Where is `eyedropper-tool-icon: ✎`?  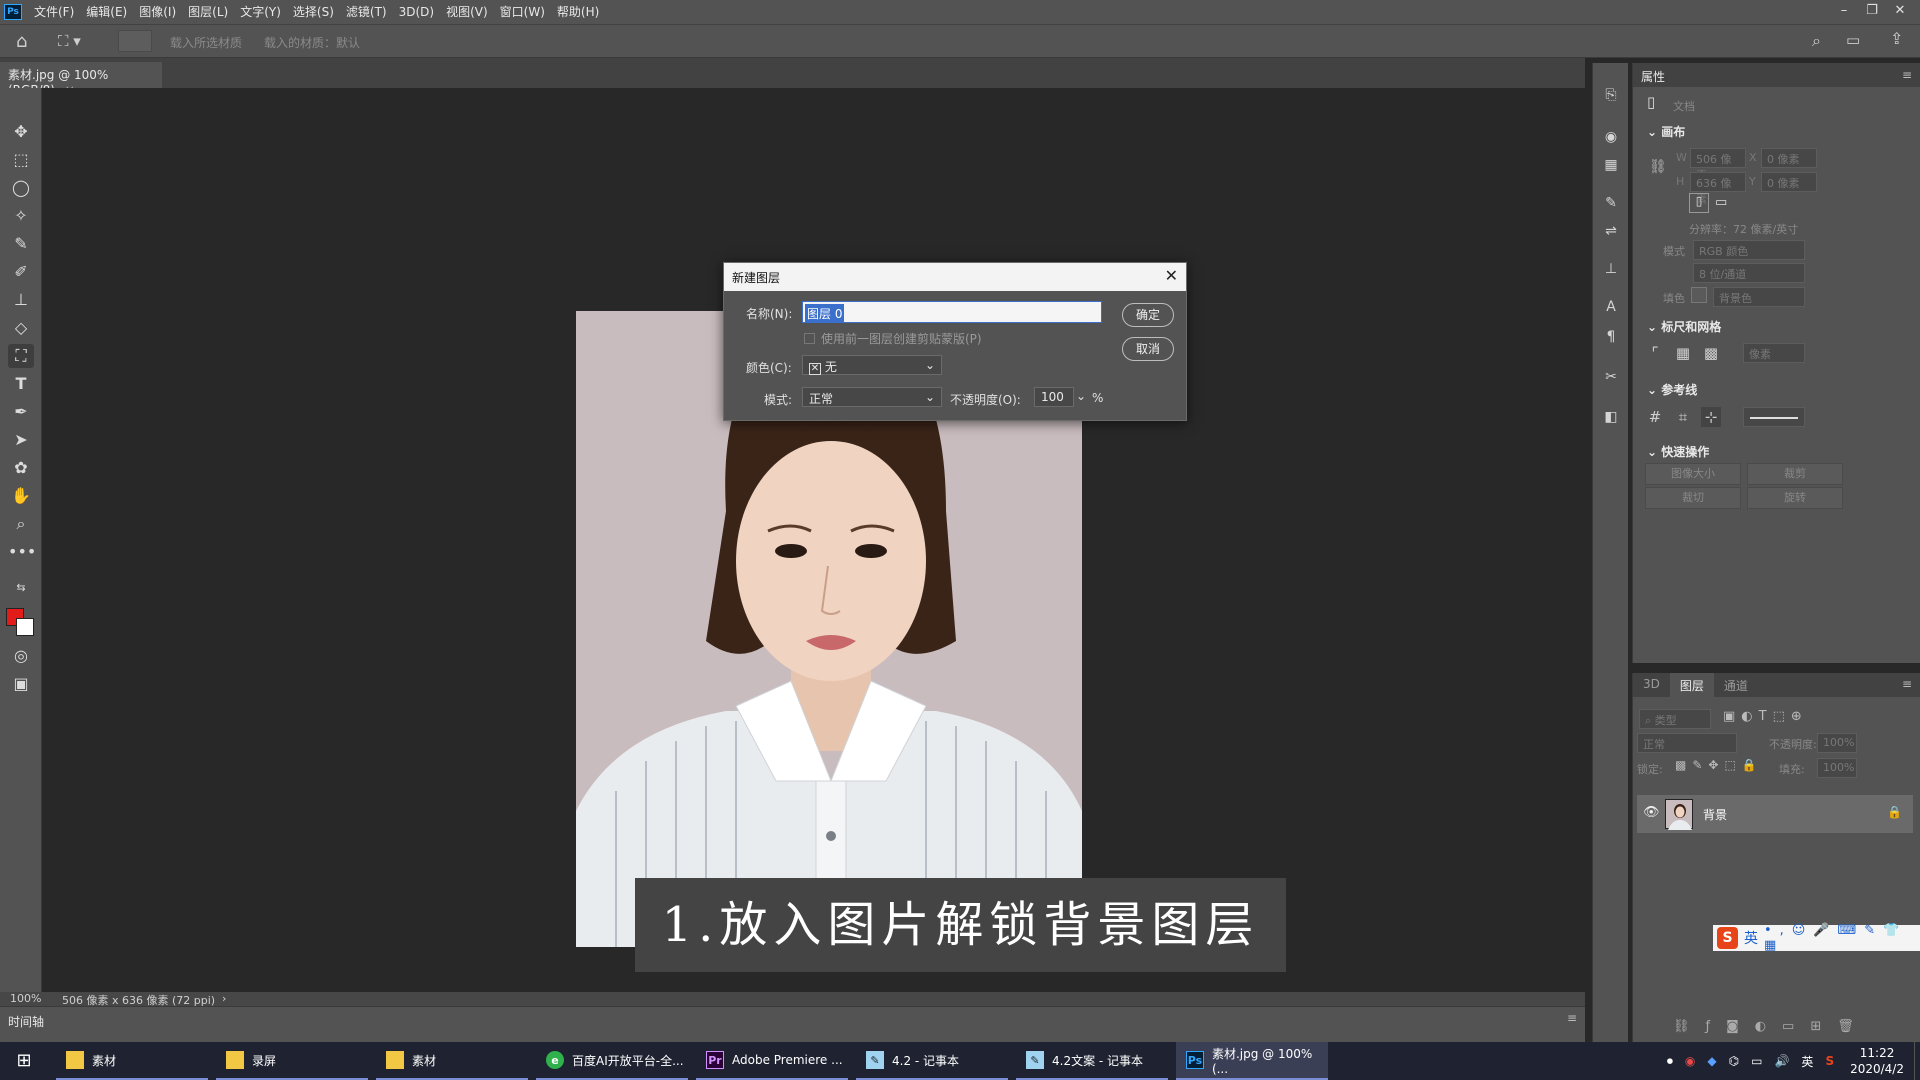
eyedropper-tool-icon: ✎ is located at coordinates (21, 244).